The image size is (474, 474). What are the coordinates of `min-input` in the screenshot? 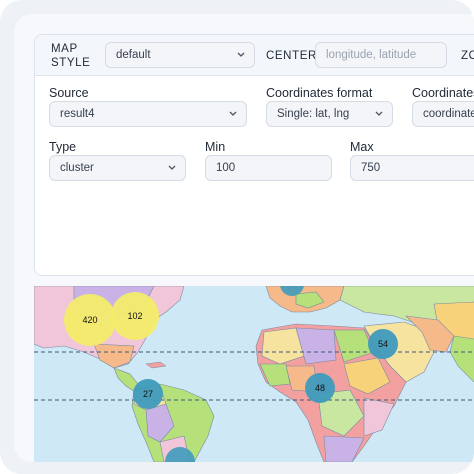 It's located at (268, 168).